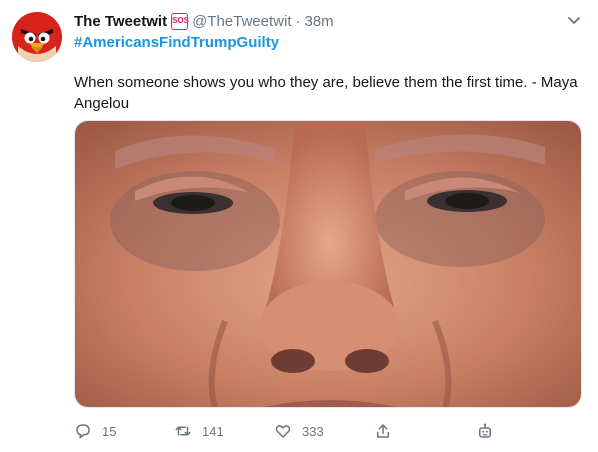 The image size is (598, 452). What do you see at coordinates (383, 431) in the screenshot?
I see `share-icon` at bounding box center [383, 431].